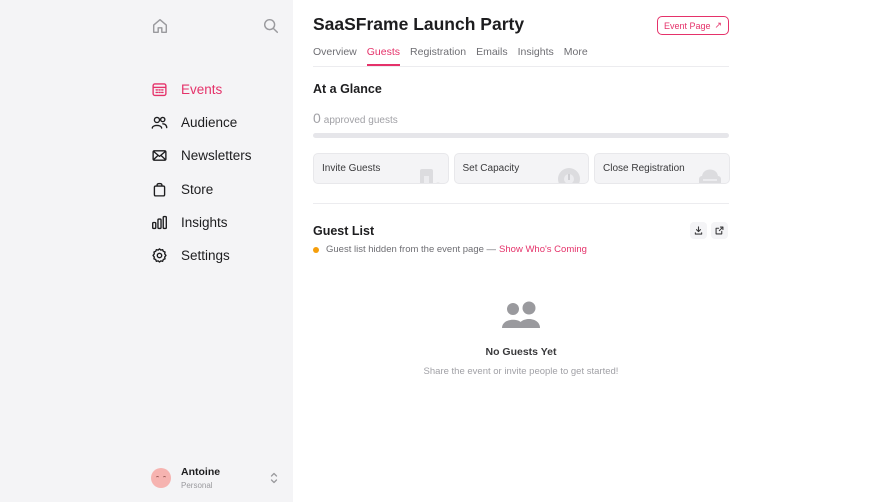 This screenshot has height=502, width=885. I want to click on sidebar-item-store: Store, so click(201, 189).